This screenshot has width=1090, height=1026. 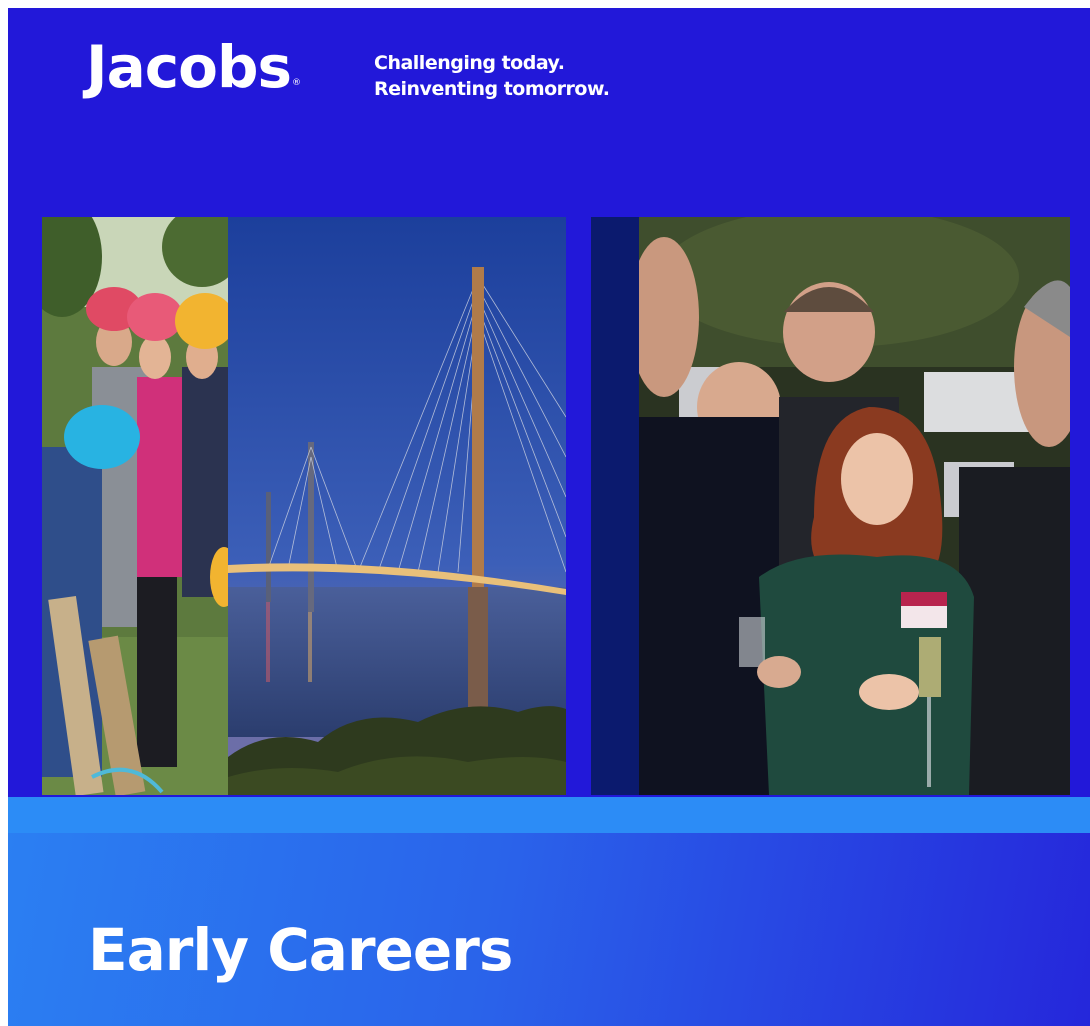 I want to click on logo-text: Jacobs, so click(x=189, y=67).